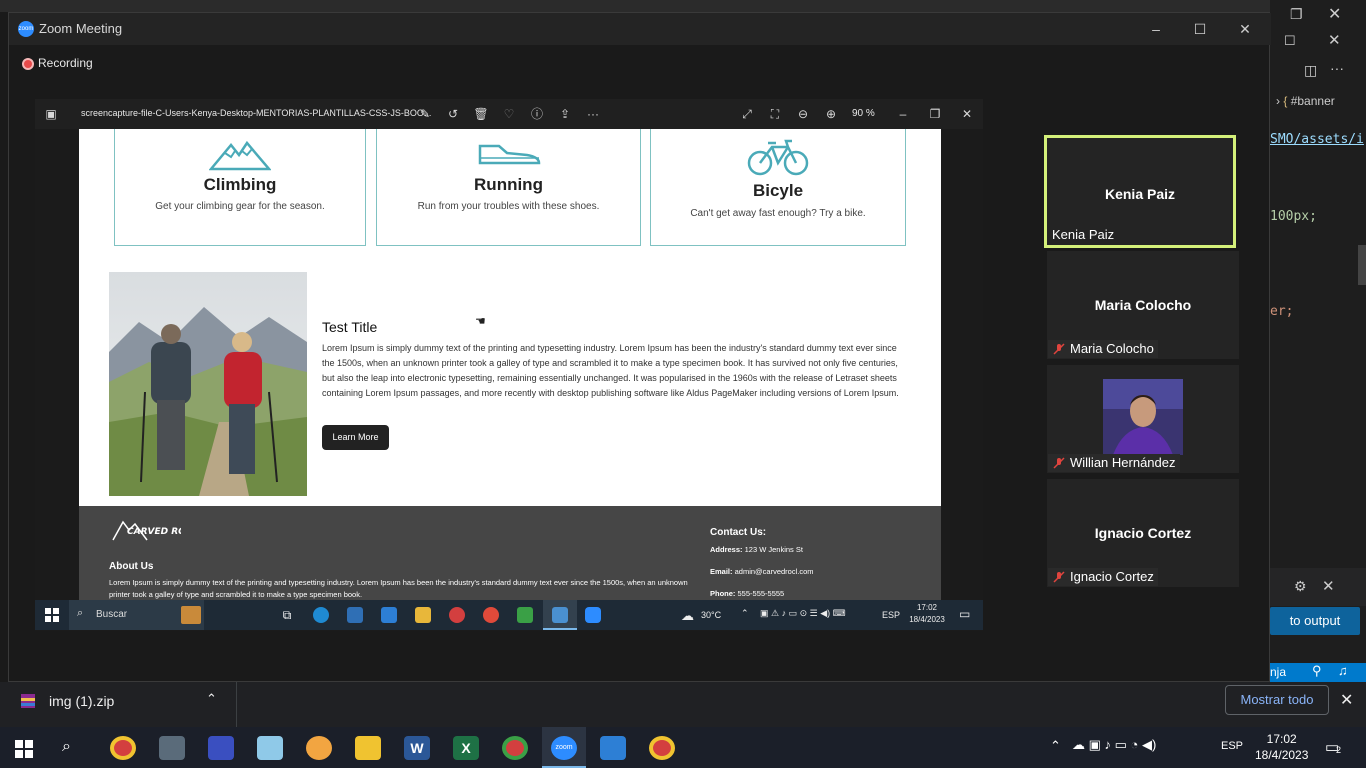 The image size is (1366, 768). Describe the element at coordinates (481, 114) in the screenshot. I see `delete-icon: 🗑` at that location.